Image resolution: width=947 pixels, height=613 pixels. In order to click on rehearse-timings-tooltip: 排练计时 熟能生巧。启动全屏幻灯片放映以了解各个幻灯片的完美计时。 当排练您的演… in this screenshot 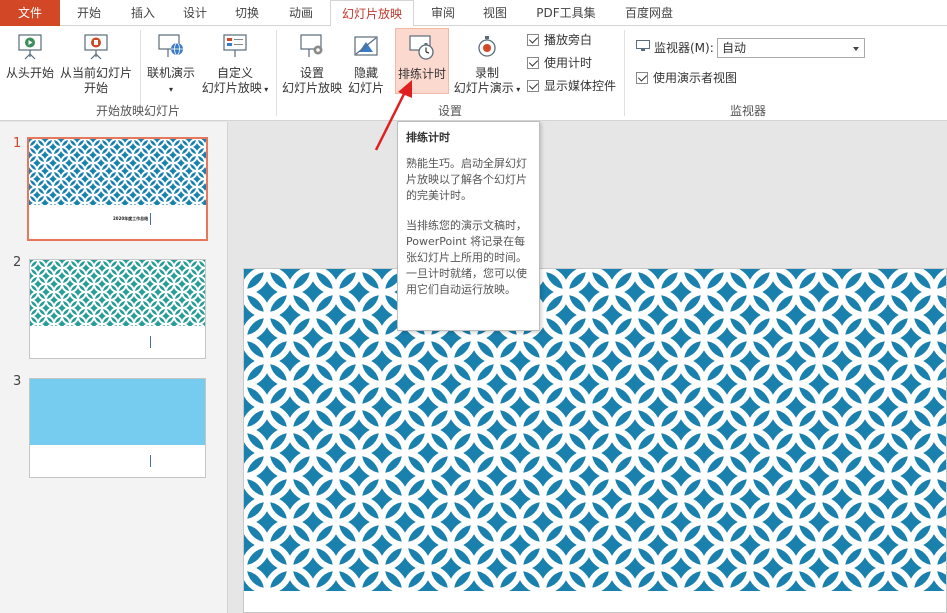, I will do `click(468, 226)`.